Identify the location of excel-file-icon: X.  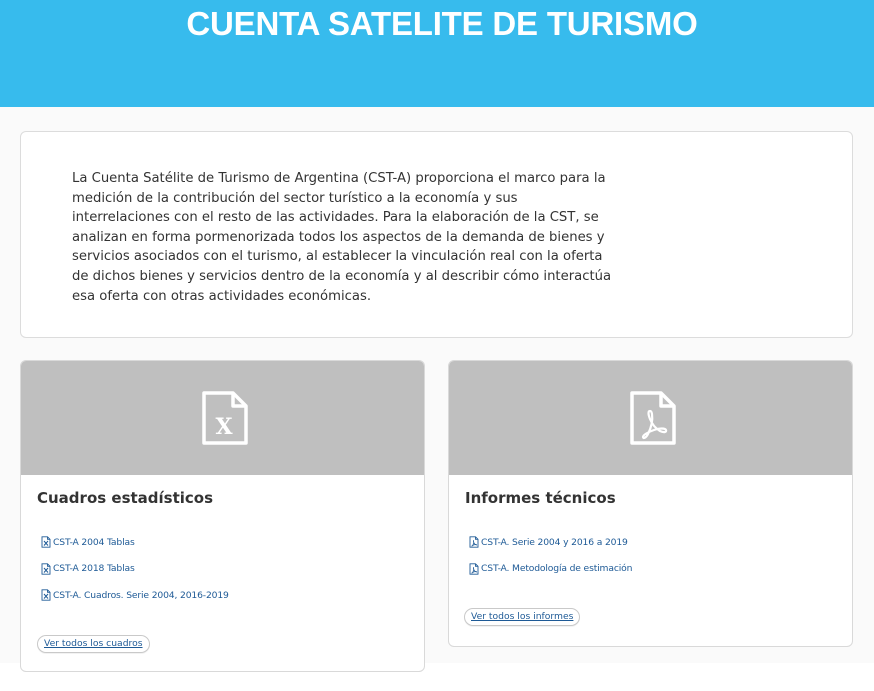
(224, 418).